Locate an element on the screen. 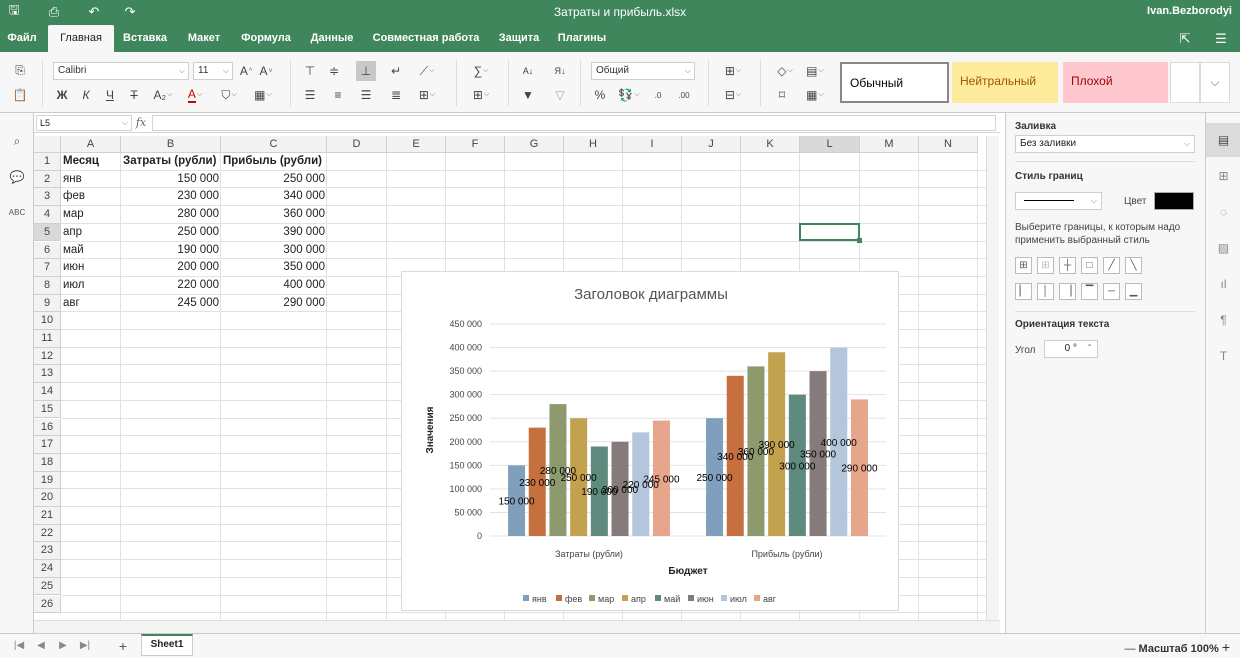 Image resolution: width=1240 pixels, height=658 pixels. row-header: 19 is located at coordinates (47, 480).